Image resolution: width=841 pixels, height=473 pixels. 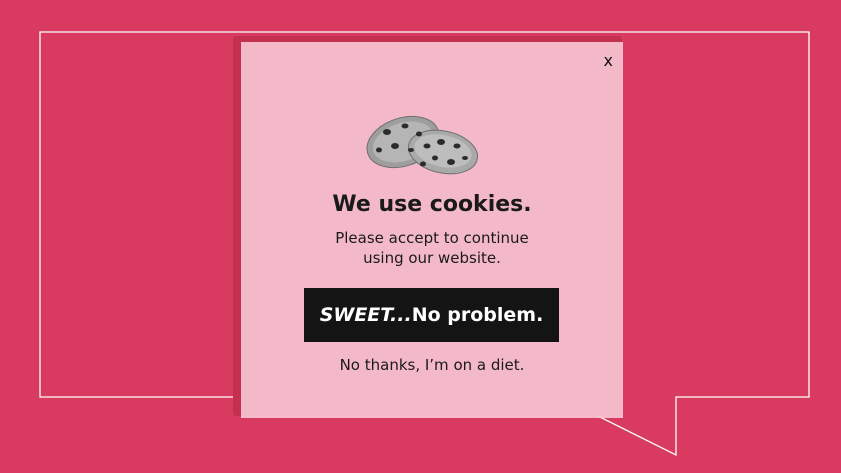 What do you see at coordinates (477, 315) in the screenshot?
I see `accept-button-label: No problem.` at bounding box center [477, 315].